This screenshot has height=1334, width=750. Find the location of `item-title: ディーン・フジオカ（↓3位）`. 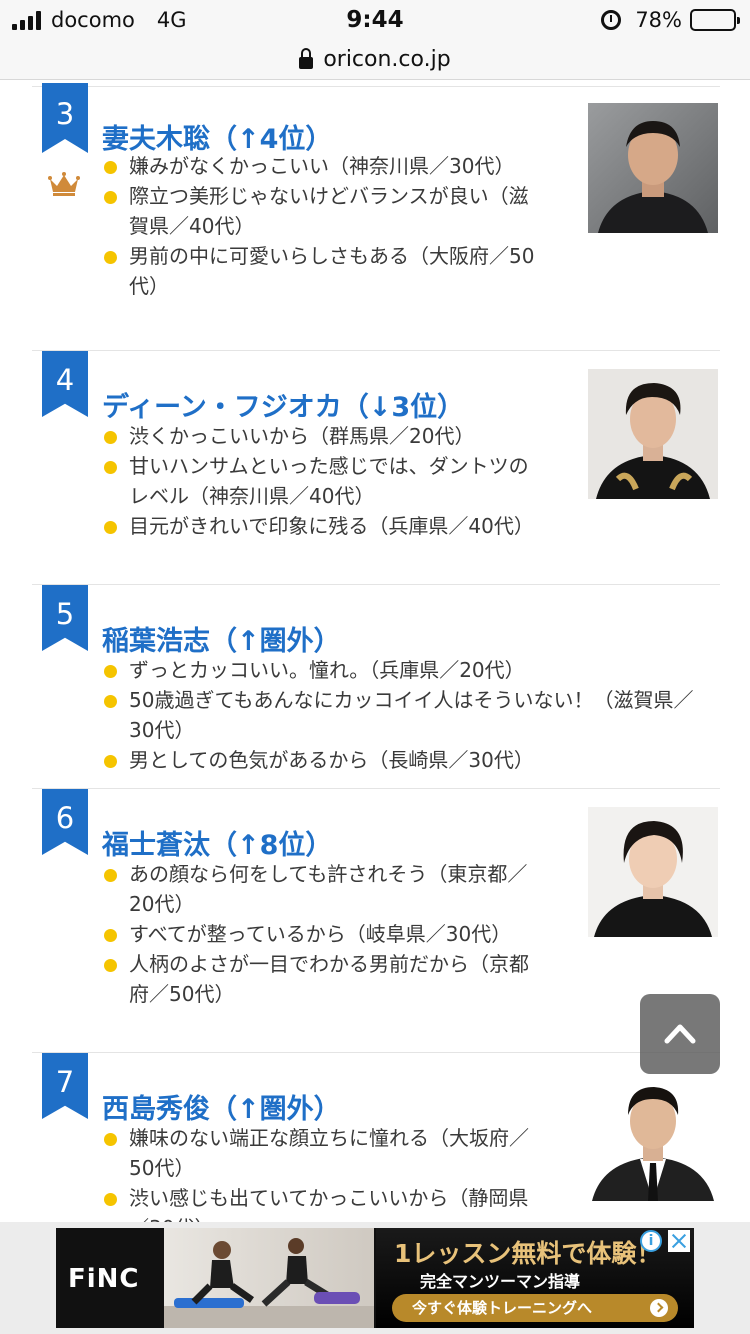

item-title: ディーン・フジオカ（↓3位） is located at coordinates (283, 404).